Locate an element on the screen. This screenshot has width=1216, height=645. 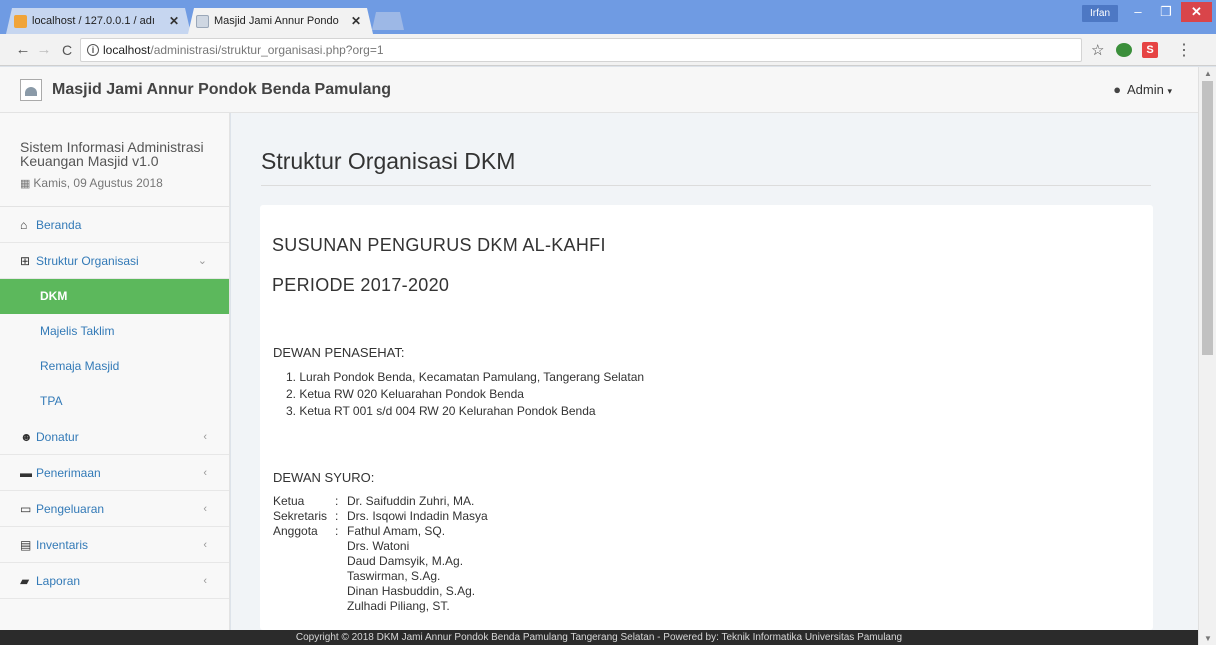
submenu-item-dkm: DKM is located at coordinates (114, 296).